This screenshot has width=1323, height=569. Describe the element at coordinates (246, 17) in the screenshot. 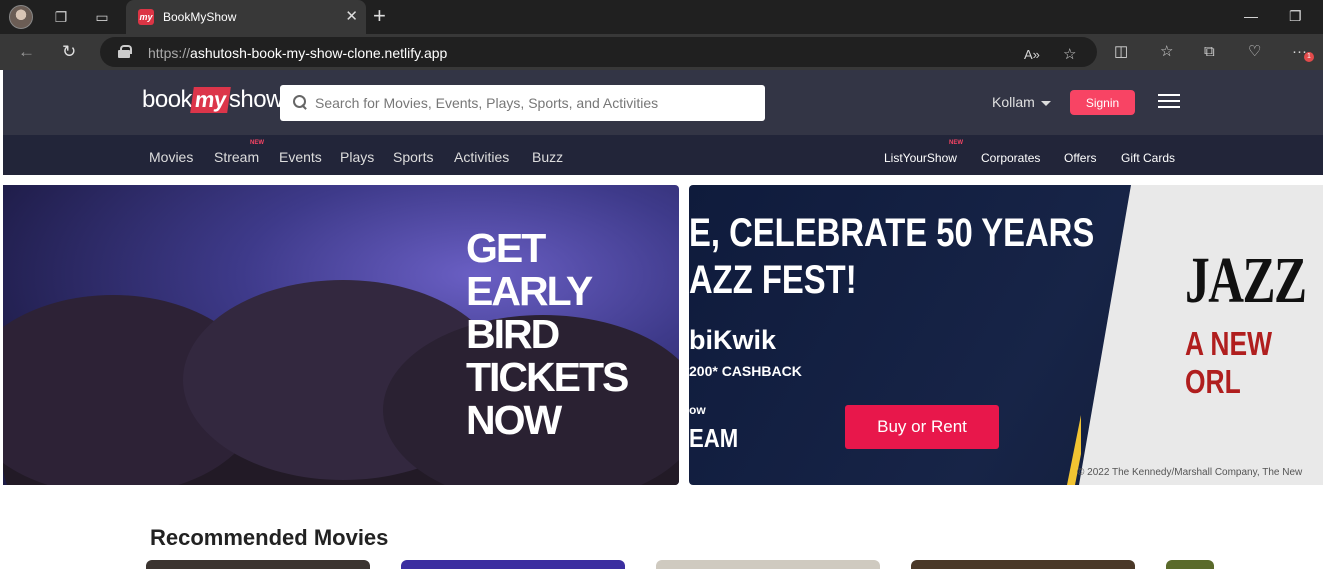

I see `browser-tab: my BookMyShow ✕` at that location.